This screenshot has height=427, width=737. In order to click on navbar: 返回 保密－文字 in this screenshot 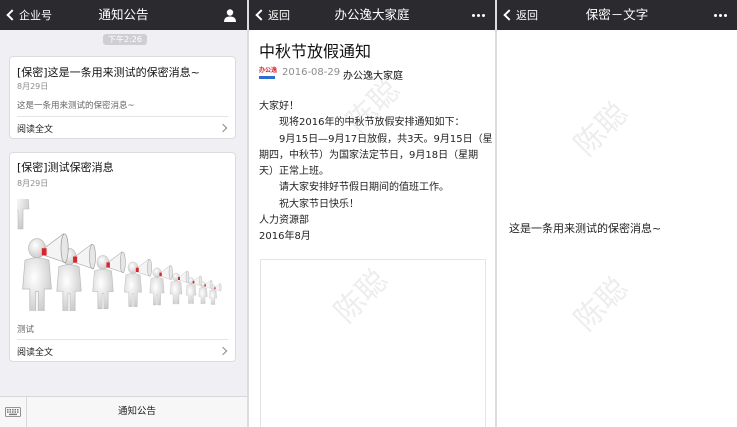, I will do `click(617, 15)`.